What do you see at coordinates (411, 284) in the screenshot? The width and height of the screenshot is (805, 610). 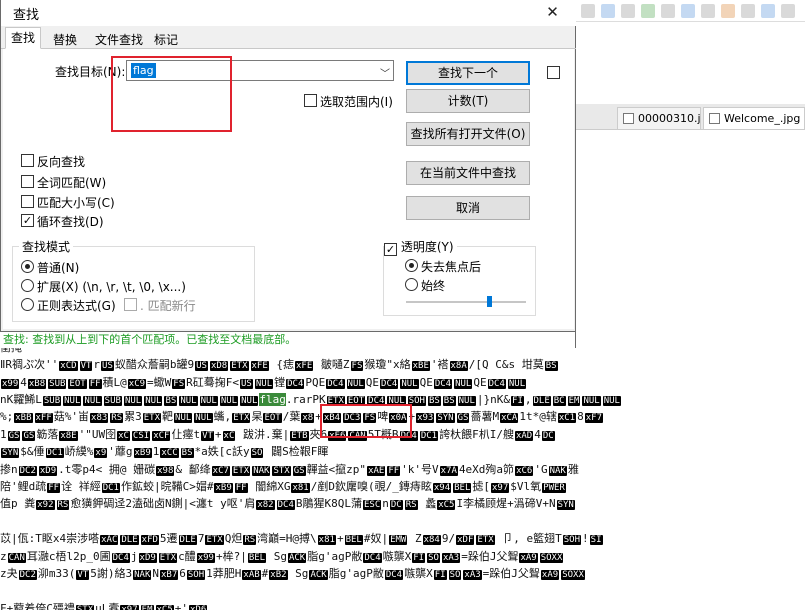 I see `always-radio` at bounding box center [411, 284].